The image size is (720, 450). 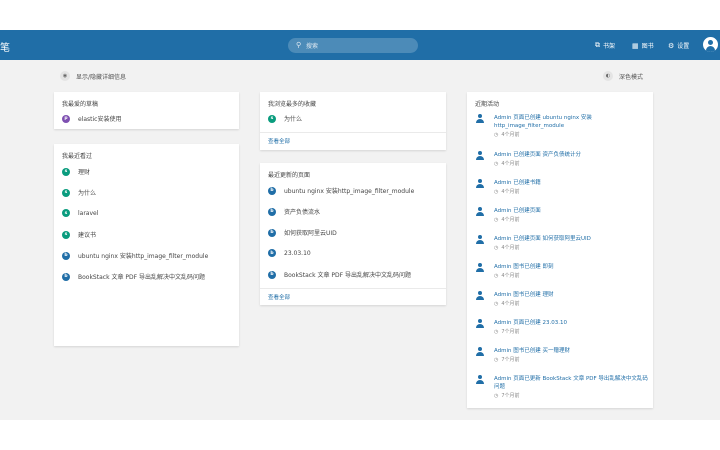 I want to click on nav-books: ▦ 图书, so click(x=643, y=46).